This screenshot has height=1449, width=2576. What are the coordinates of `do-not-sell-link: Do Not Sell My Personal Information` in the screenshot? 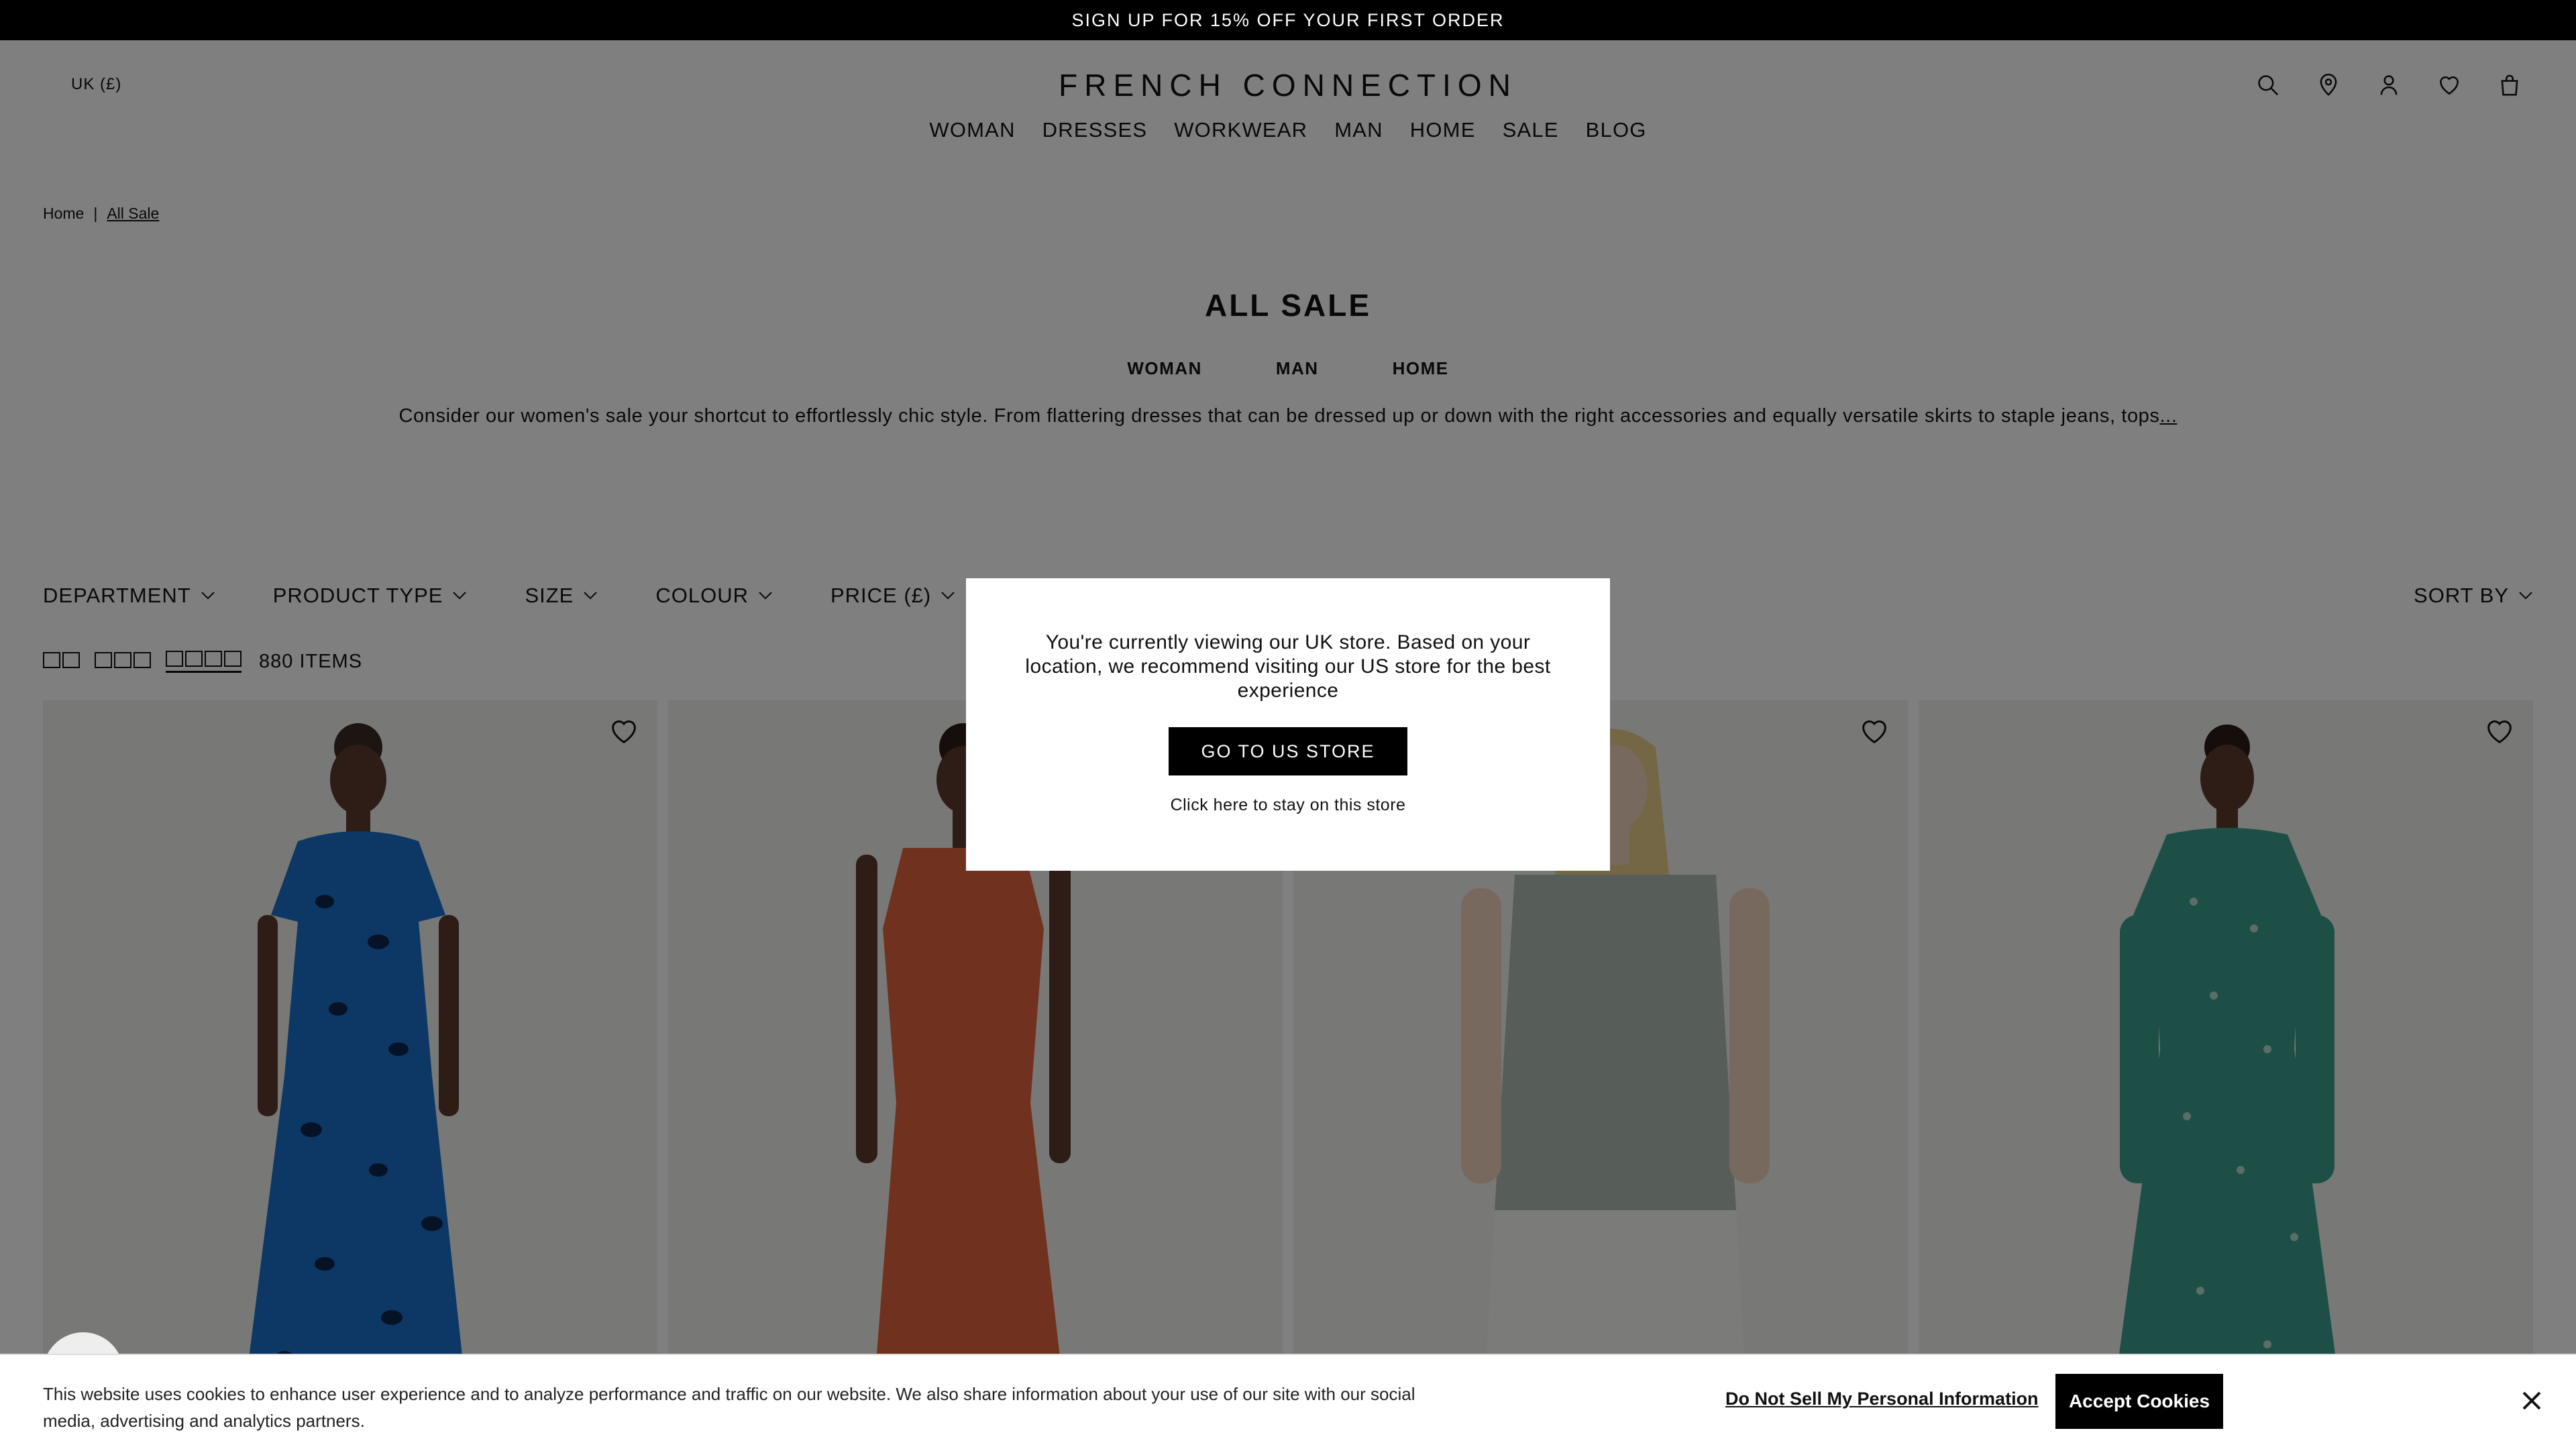 It's located at (1882, 1399).